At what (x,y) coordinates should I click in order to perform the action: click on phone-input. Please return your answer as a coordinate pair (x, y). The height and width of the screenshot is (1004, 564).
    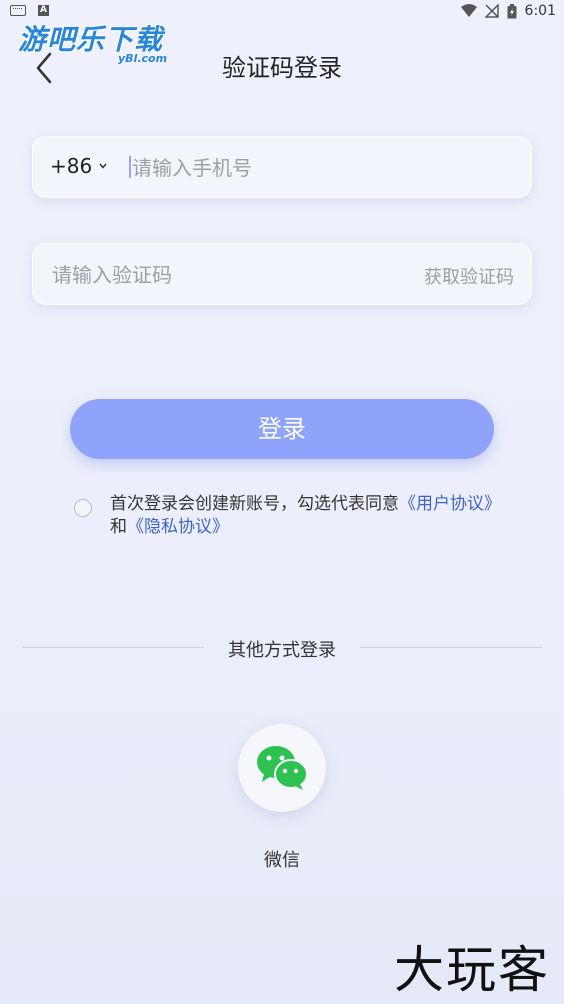
    Looking at the image, I should click on (322, 168).